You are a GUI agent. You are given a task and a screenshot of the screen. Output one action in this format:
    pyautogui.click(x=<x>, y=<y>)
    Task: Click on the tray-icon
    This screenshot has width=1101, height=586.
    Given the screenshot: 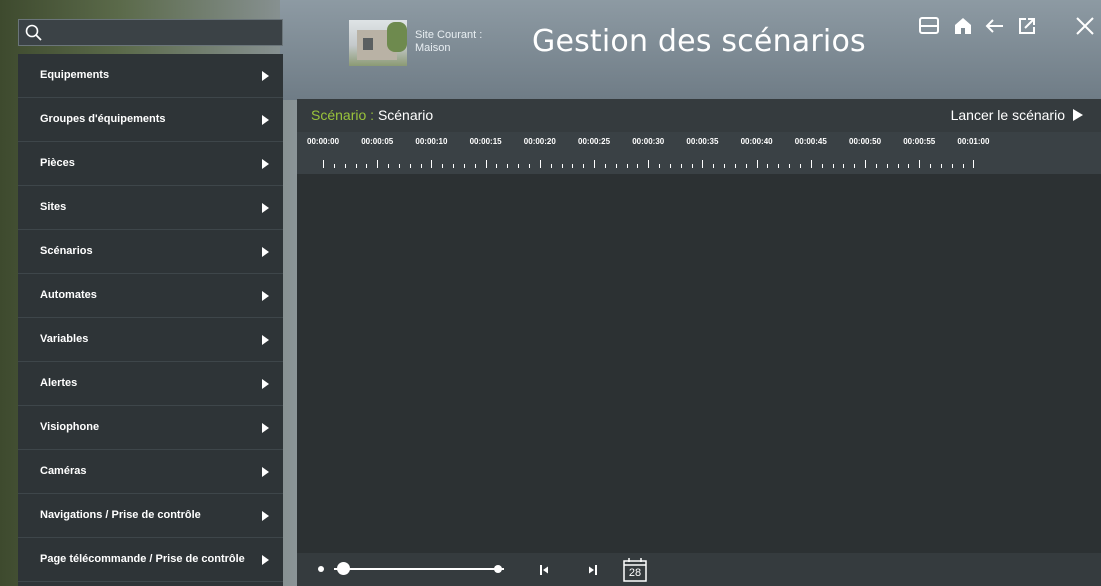 What is the action you would take?
    pyautogui.click(x=929, y=26)
    